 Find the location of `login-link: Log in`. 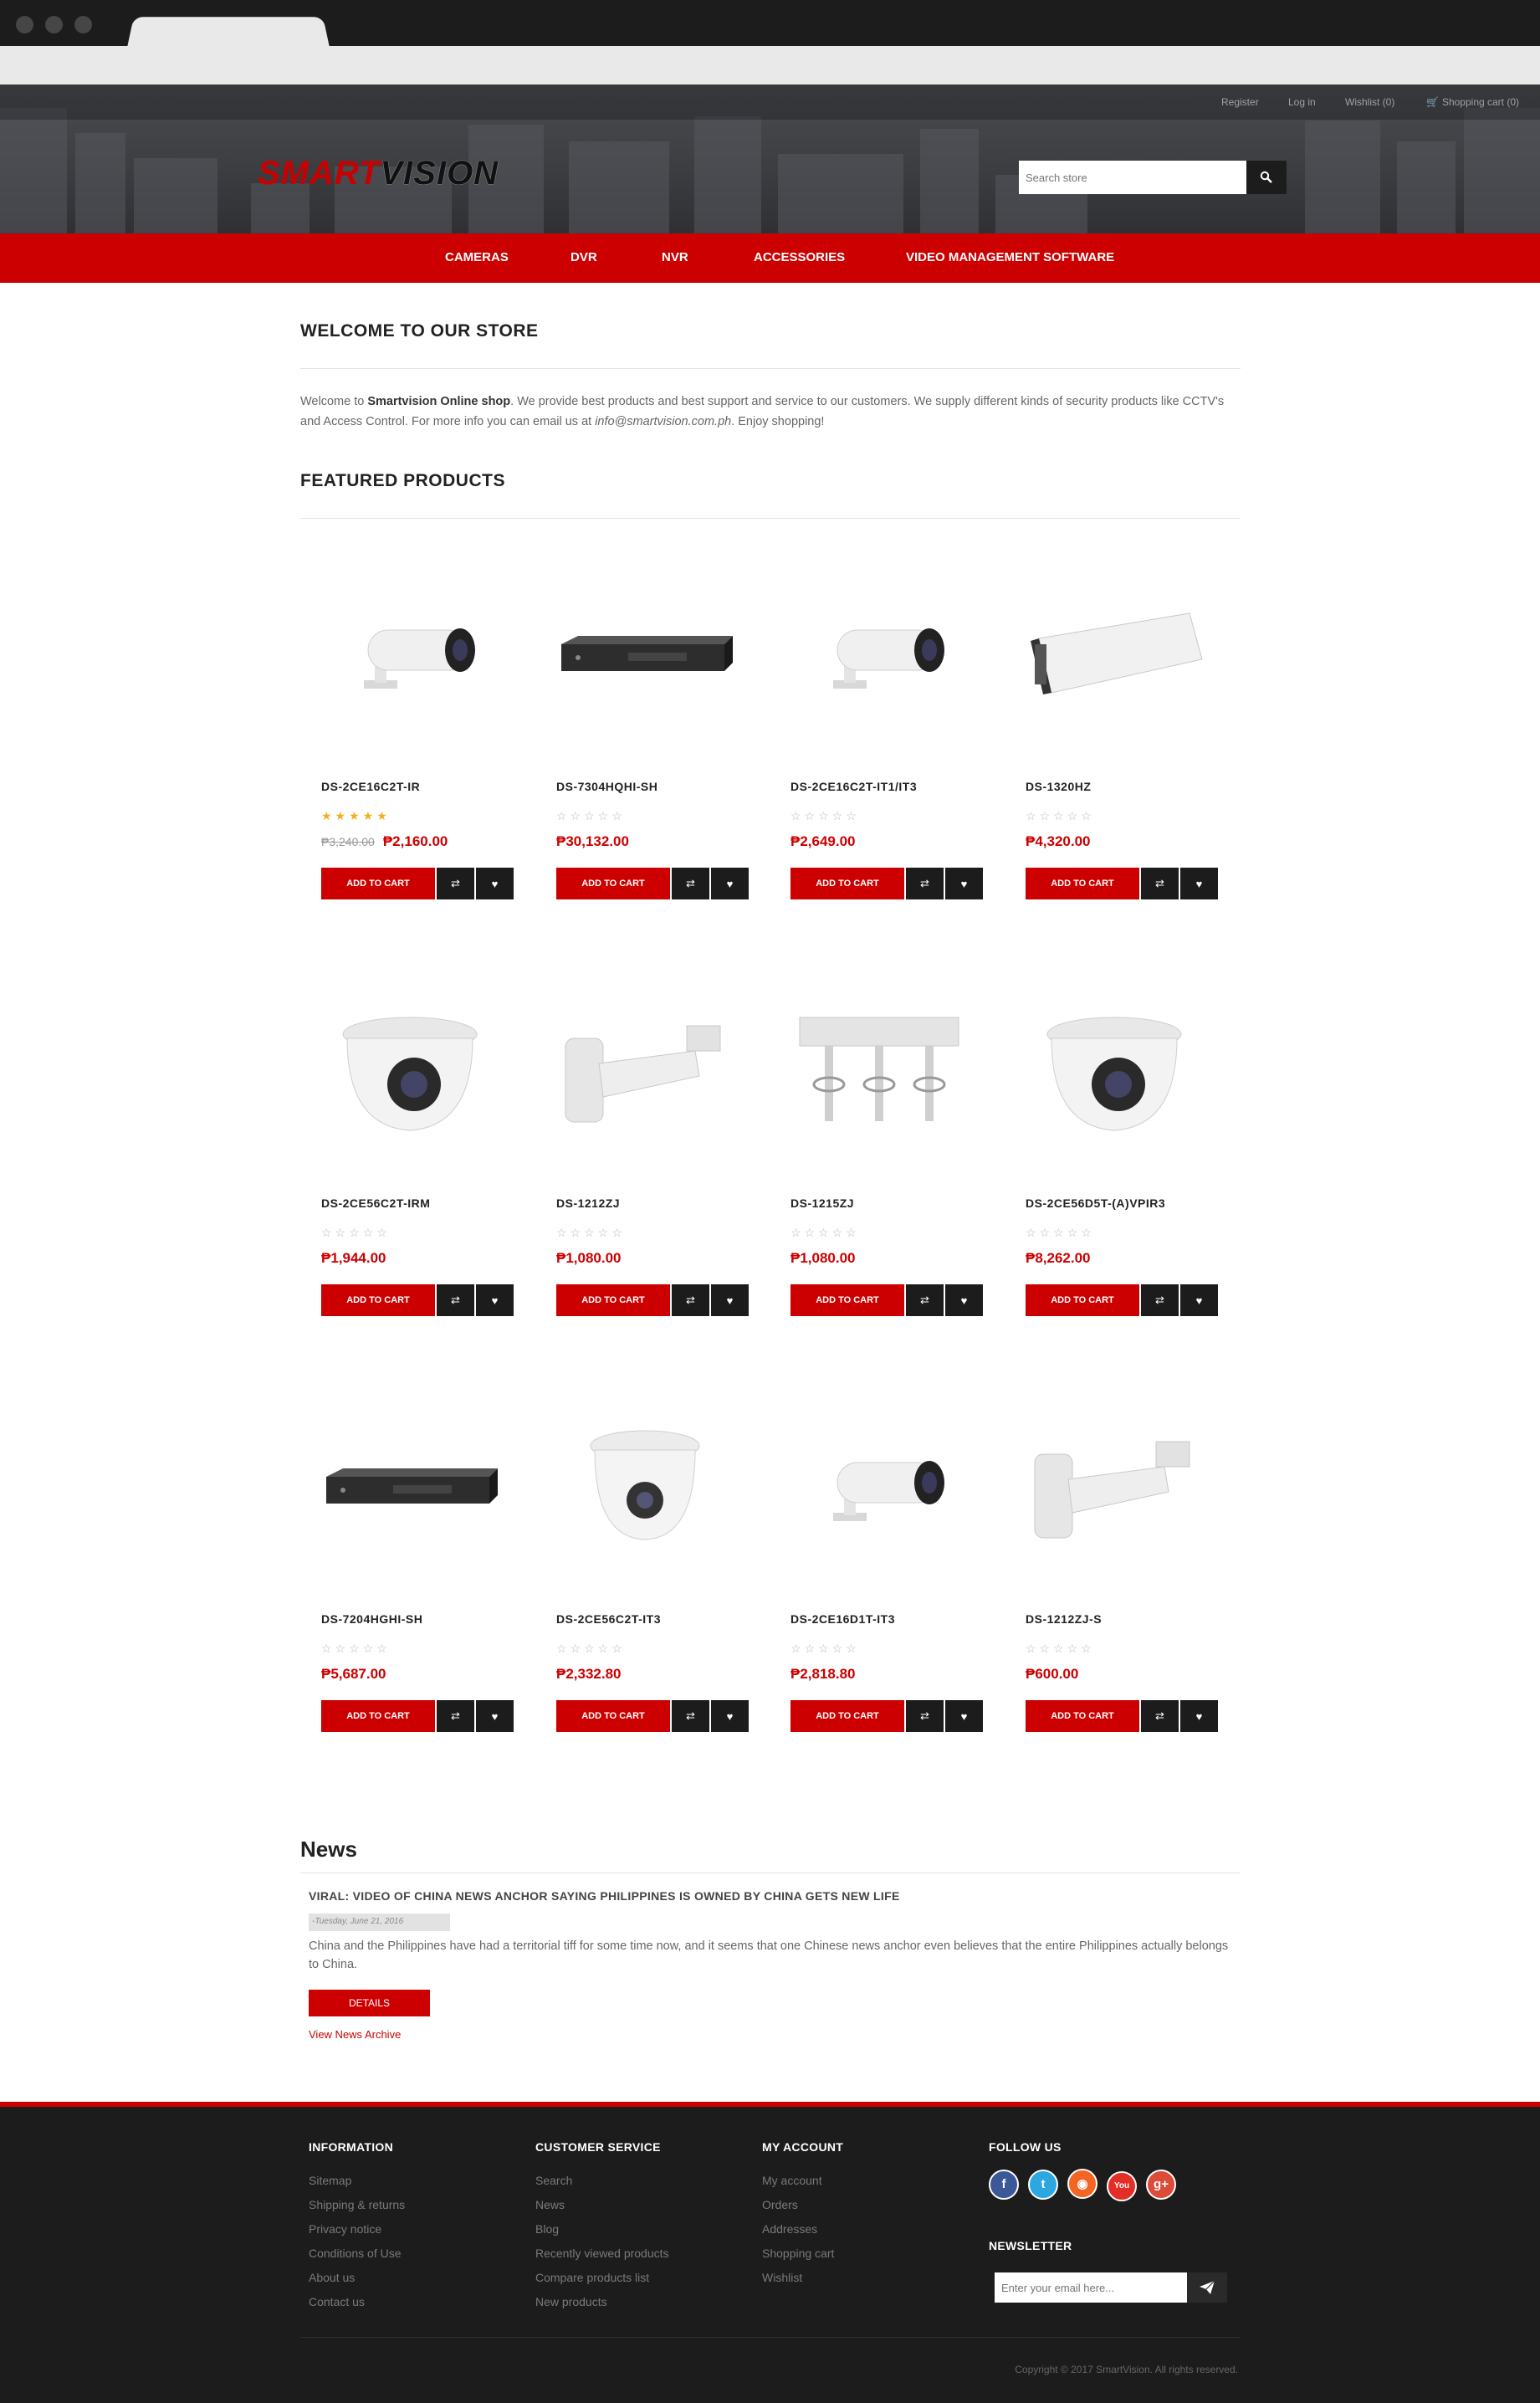

login-link: Log in is located at coordinates (1302, 102).